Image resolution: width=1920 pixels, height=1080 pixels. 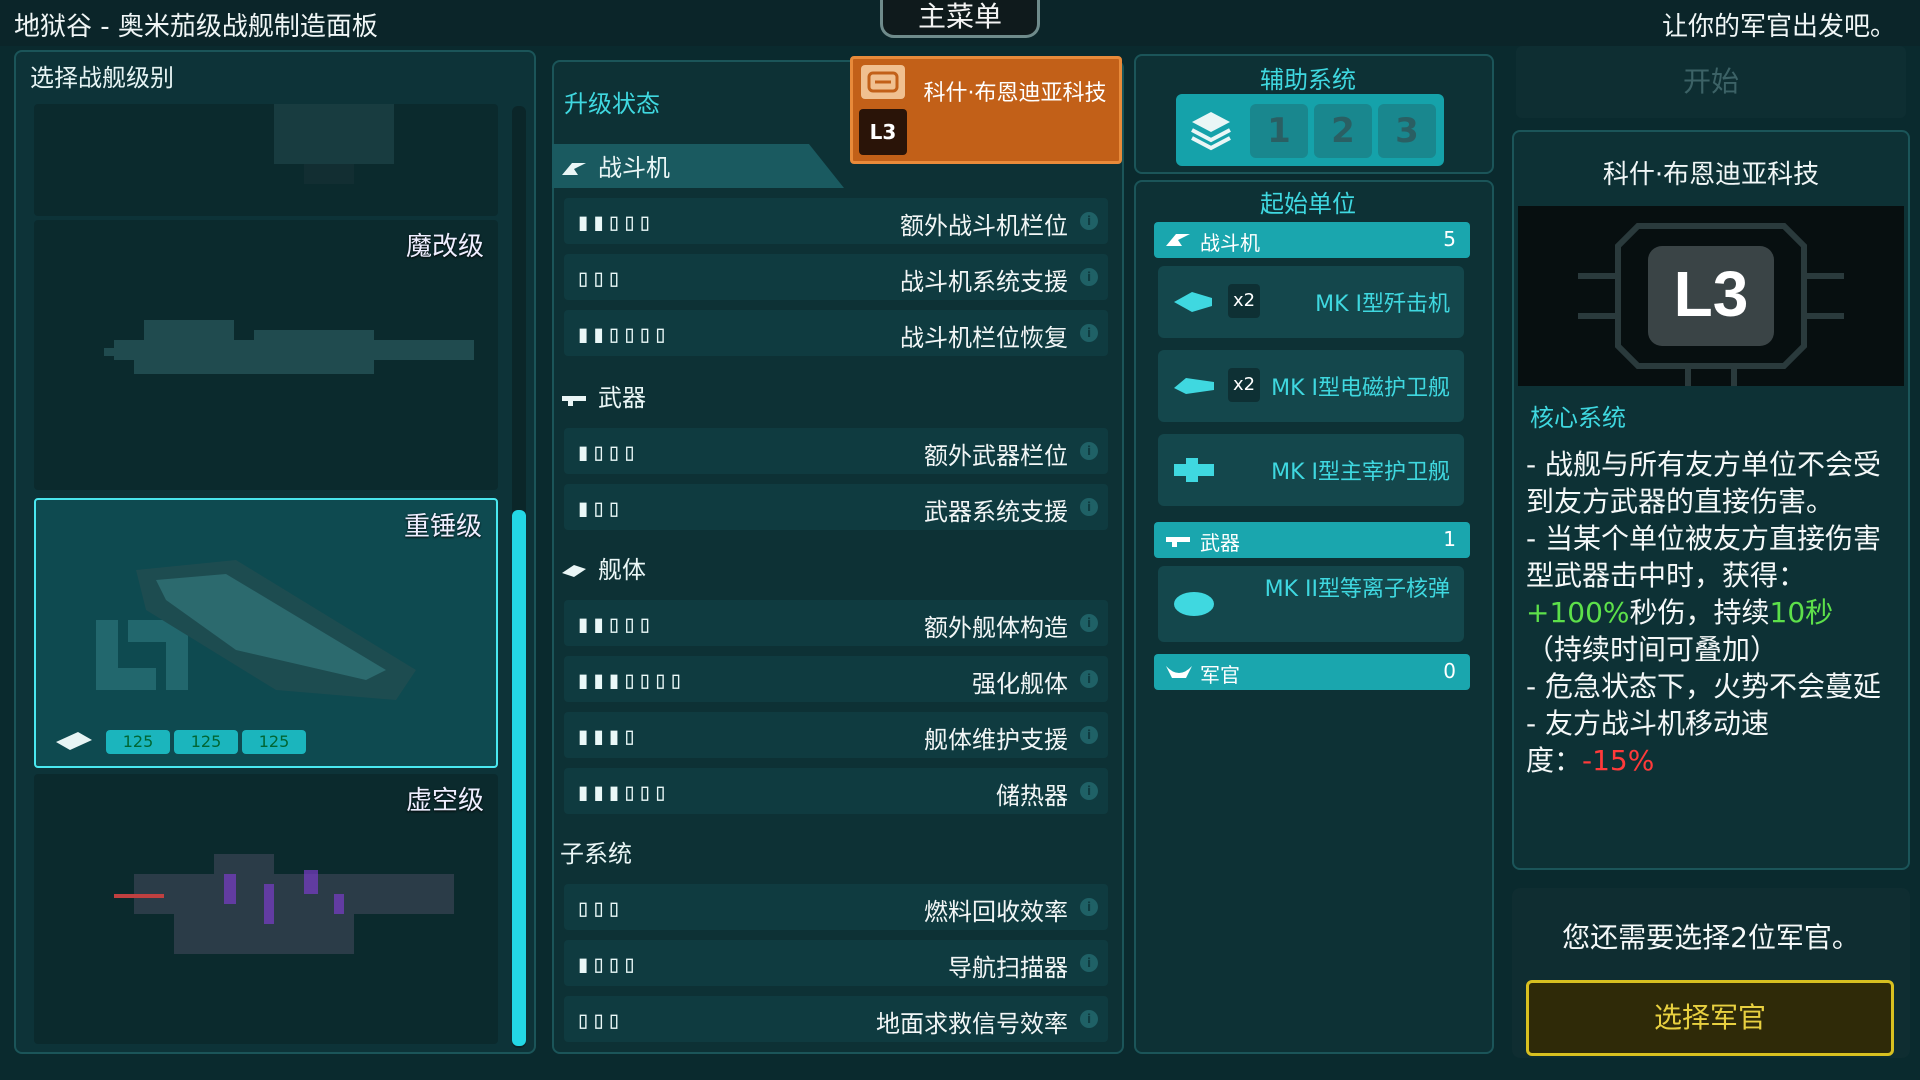 What do you see at coordinates (1710, 1018) in the screenshot?
I see `select-officer-button: 选择军官` at bounding box center [1710, 1018].